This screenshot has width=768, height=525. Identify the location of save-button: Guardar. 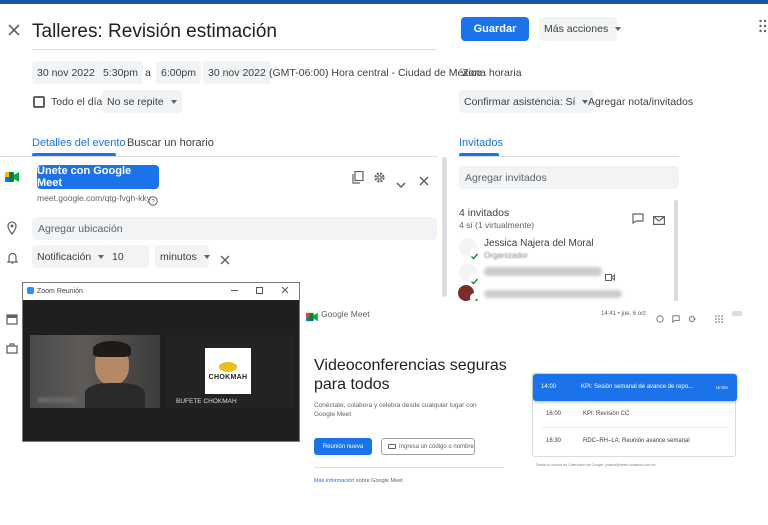
(495, 29).